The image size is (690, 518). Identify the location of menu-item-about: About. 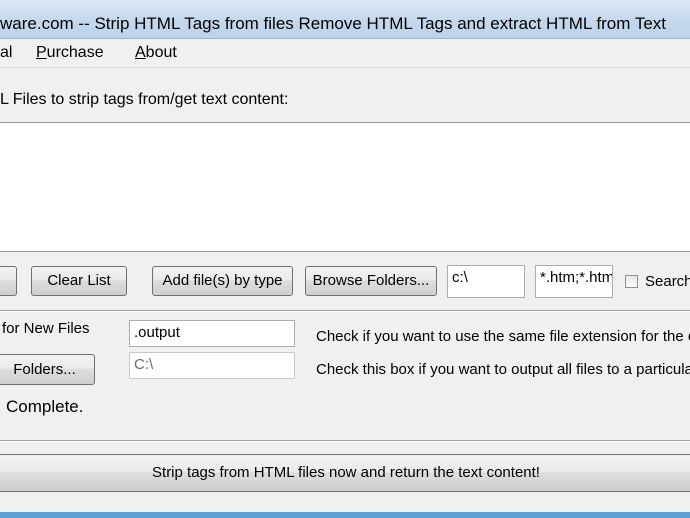
(156, 53).